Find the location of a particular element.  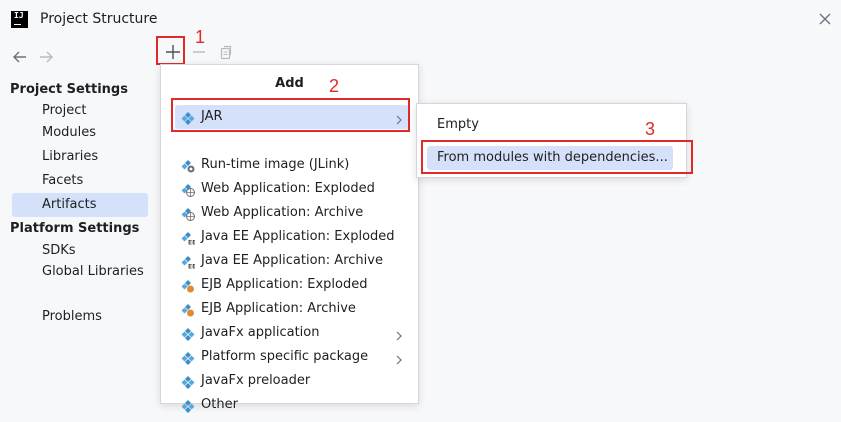

sidebar-item-problems: Problems is located at coordinates (80, 317).